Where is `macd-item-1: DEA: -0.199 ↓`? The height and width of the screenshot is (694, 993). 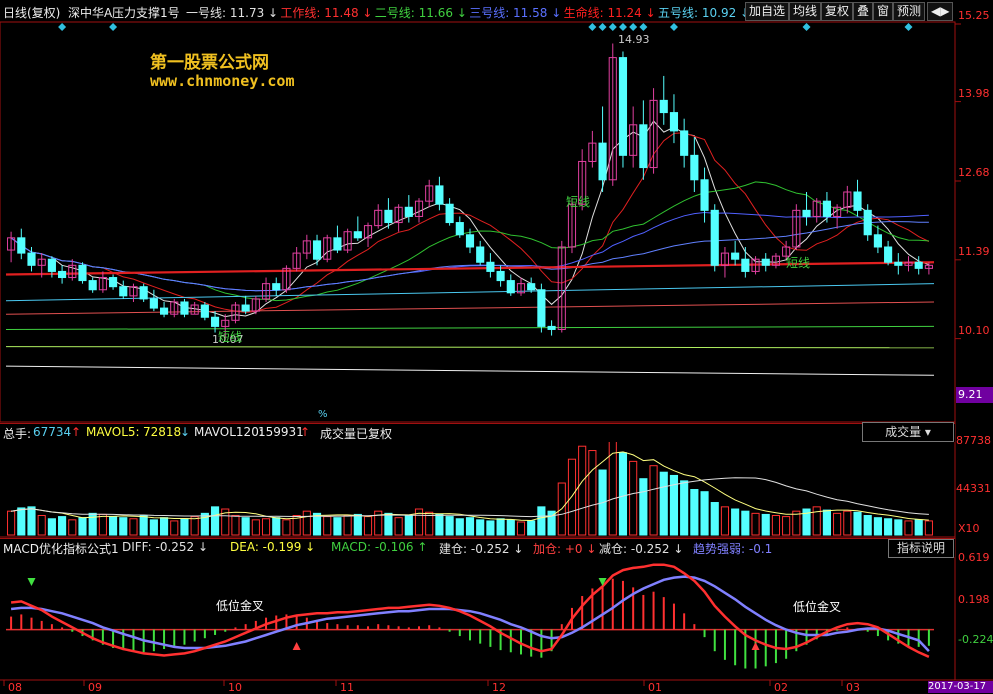
macd-item-1: DEA: -0.199 ↓ is located at coordinates (273, 547).